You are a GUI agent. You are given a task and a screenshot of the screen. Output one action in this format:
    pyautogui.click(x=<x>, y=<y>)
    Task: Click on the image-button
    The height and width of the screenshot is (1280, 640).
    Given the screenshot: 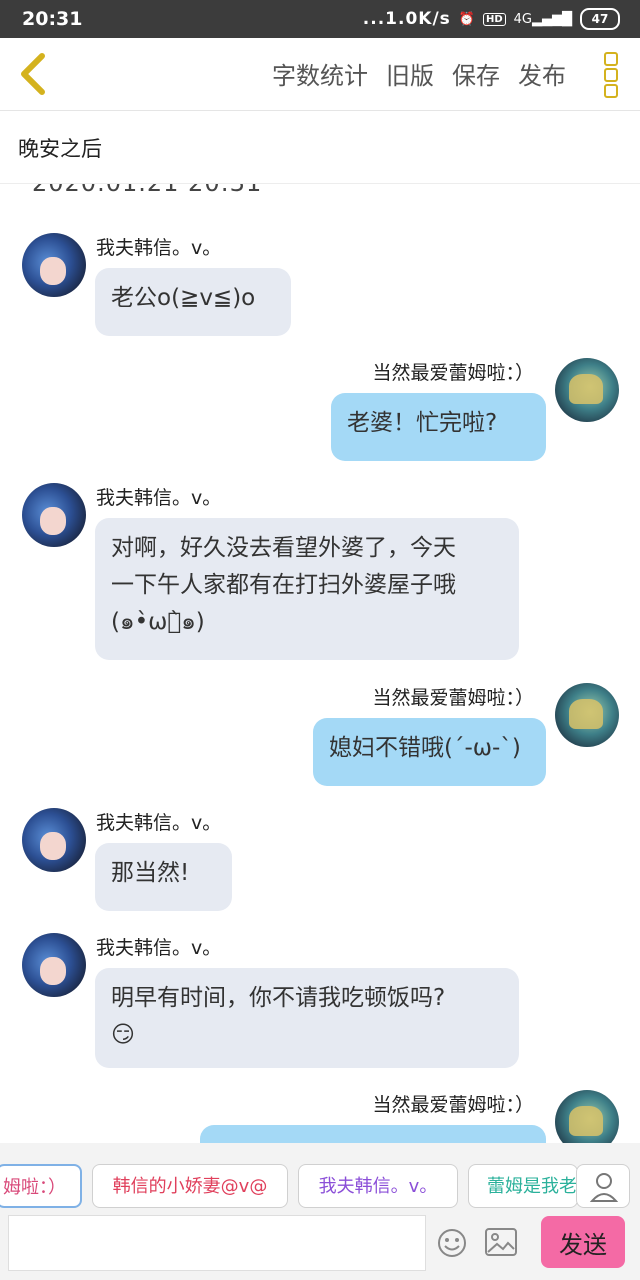 What is the action you would take?
    pyautogui.click(x=501, y=1242)
    